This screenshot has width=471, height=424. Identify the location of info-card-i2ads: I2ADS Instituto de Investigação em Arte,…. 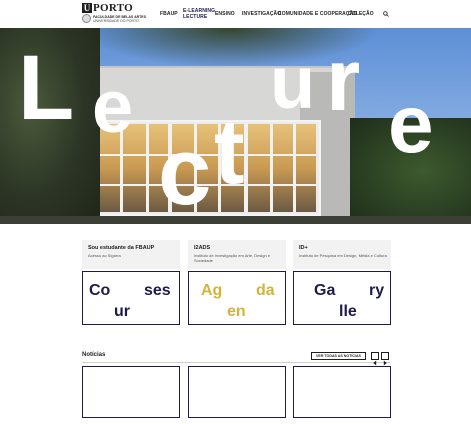
(237, 254).